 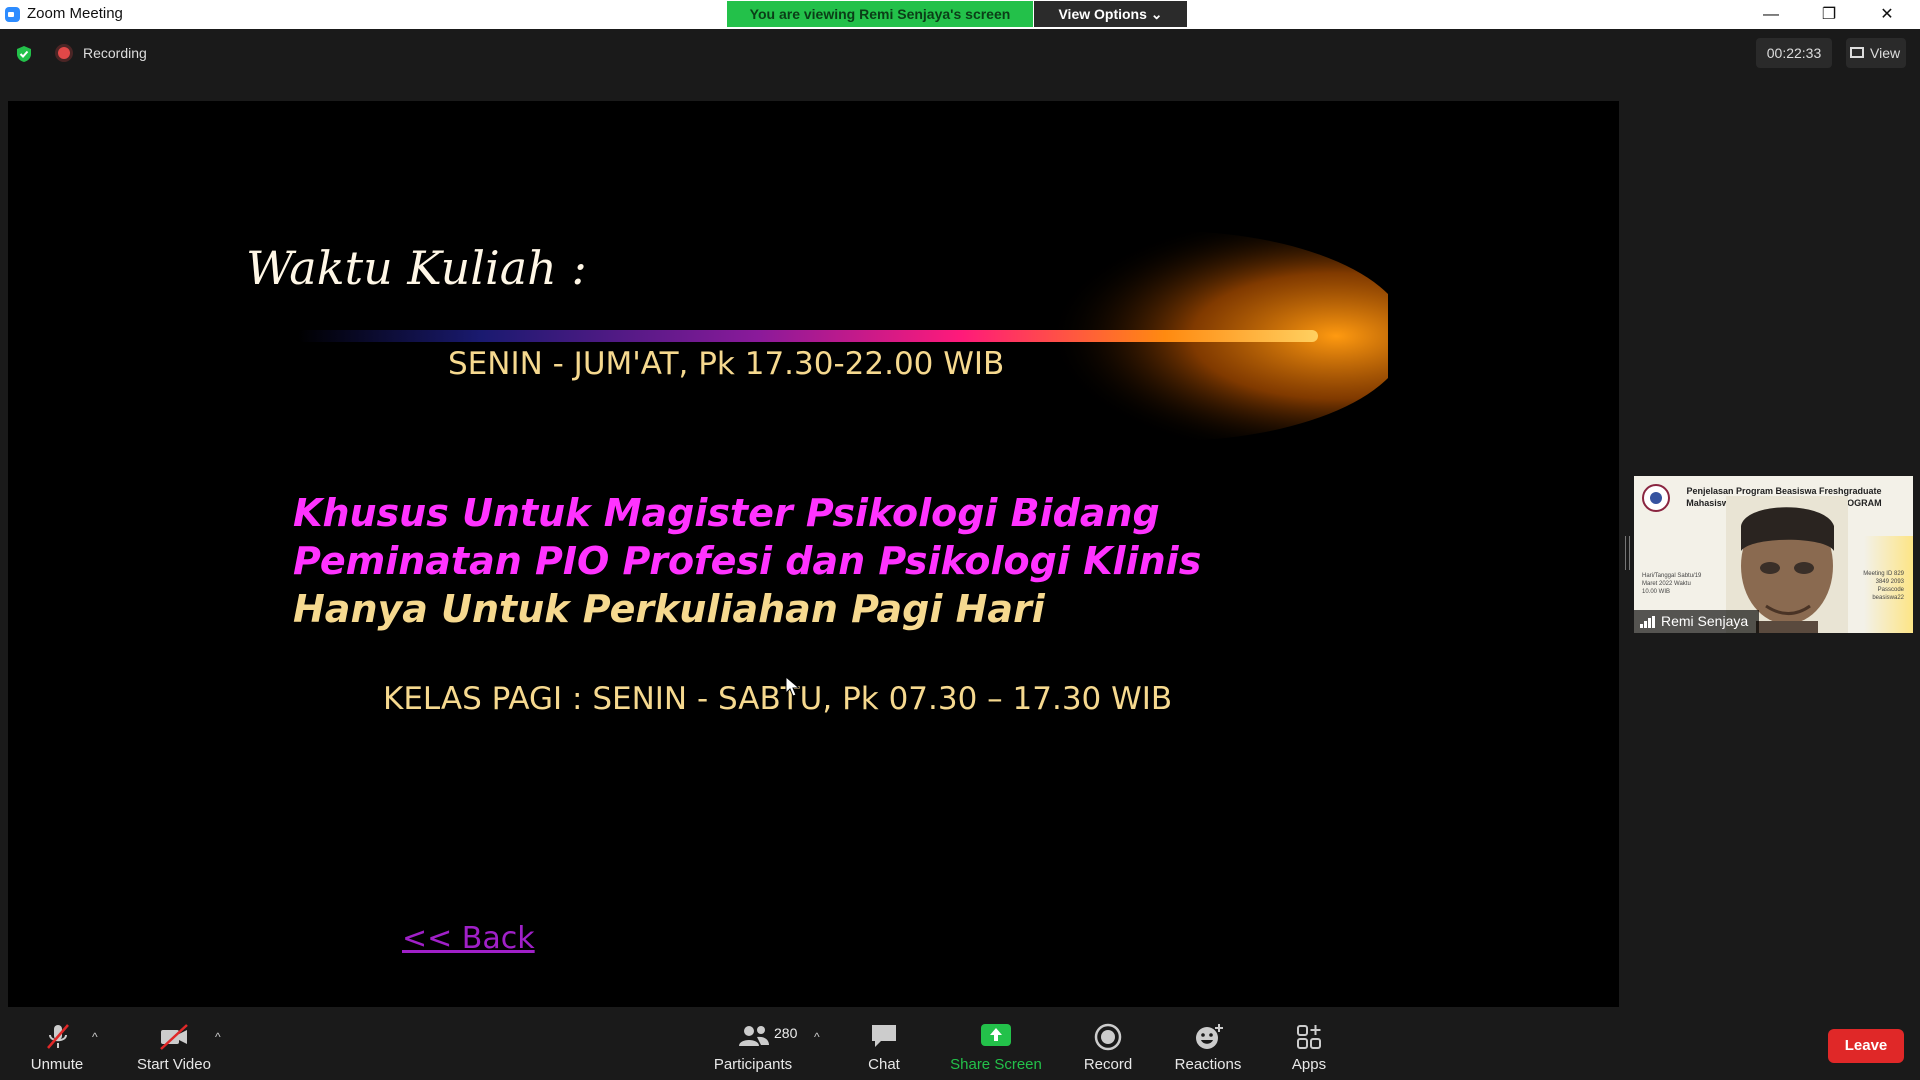 I want to click on microphone-muted-icon, so click(x=58, y=1036).